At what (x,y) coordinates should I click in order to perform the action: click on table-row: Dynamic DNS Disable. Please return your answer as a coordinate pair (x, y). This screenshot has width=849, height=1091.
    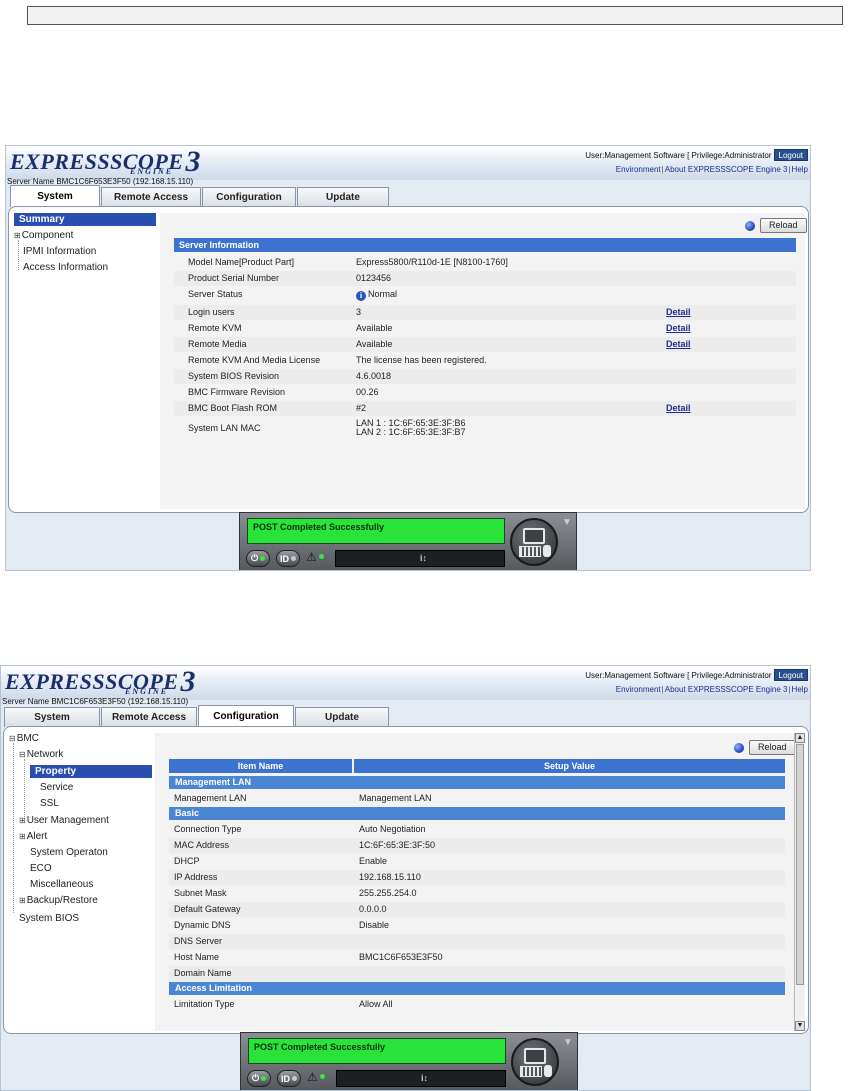
    Looking at the image, I should click on (477, 925).